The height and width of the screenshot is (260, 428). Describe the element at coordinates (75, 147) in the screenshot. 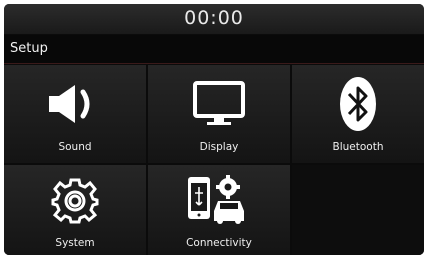

I see `sound-label: Sound` at that location.